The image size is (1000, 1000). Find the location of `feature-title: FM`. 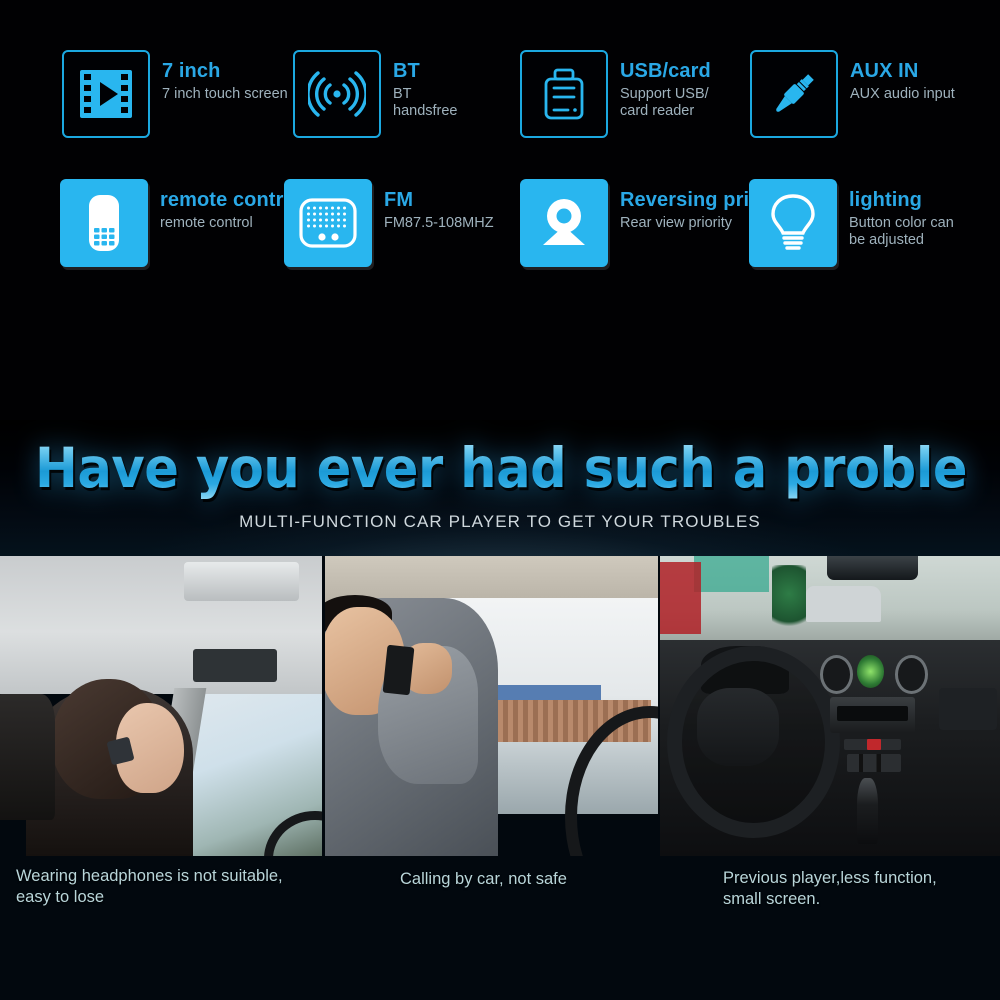

feature-title: FM is located at coordinates (399, 200).